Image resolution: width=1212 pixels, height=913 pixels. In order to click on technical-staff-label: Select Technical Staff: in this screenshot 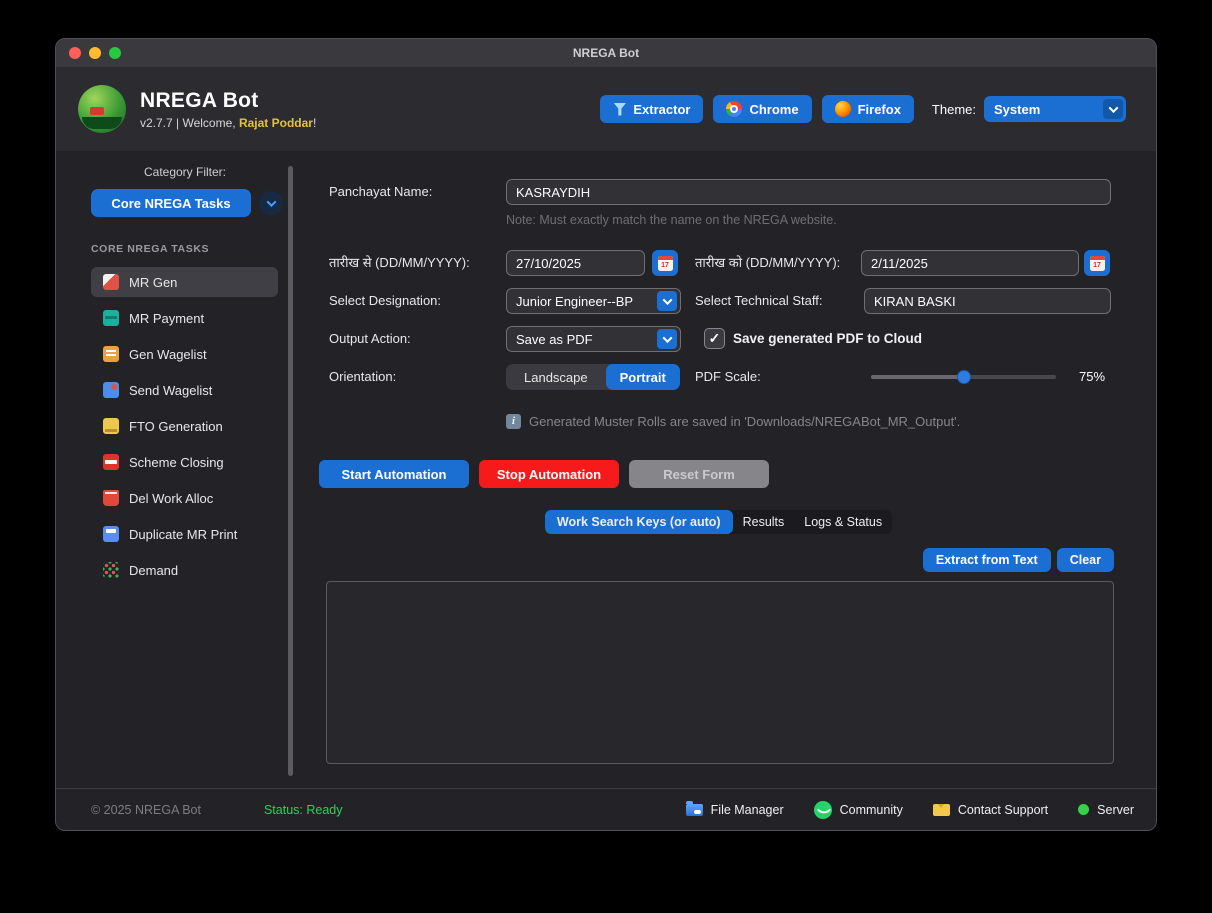, I will do `click(759, 300)`.